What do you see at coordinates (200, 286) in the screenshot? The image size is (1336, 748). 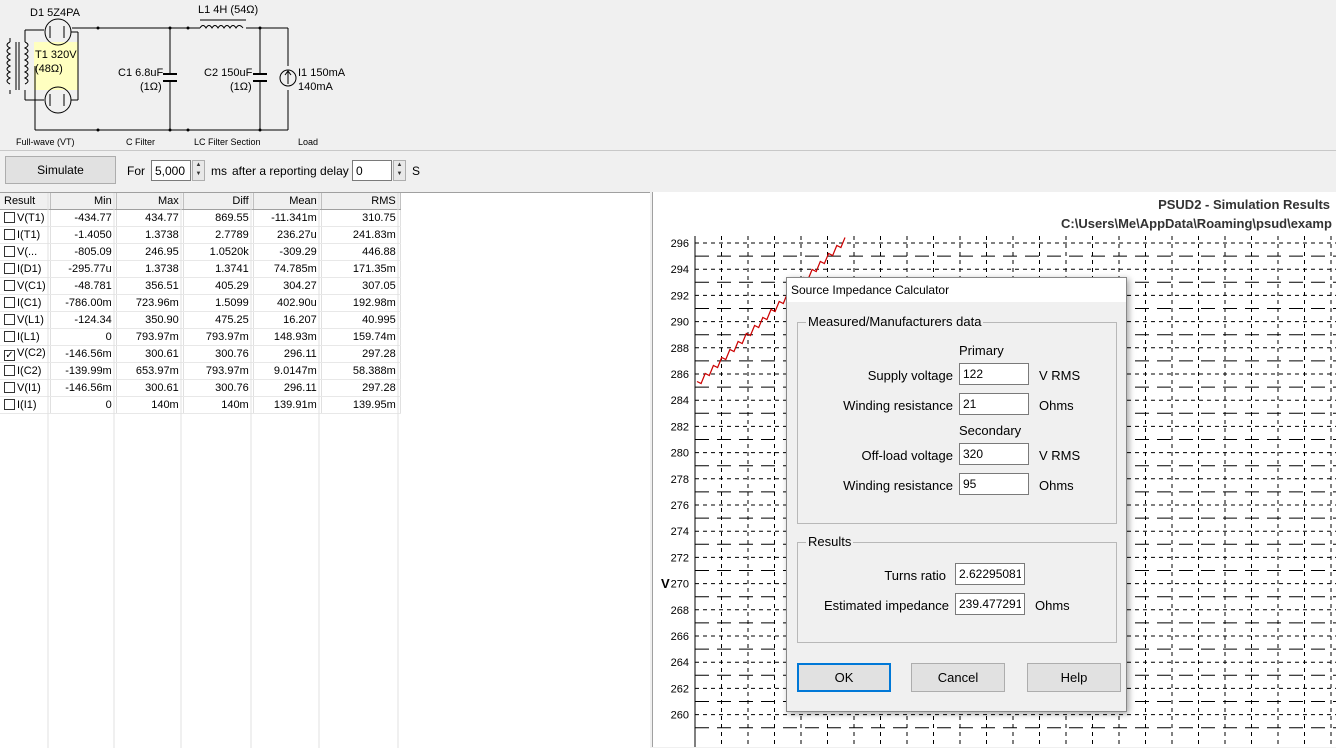 I see `table-row: V(C1) -48.781 356.51 405.29 304.27 307.05` at bounding box center [200, 286].